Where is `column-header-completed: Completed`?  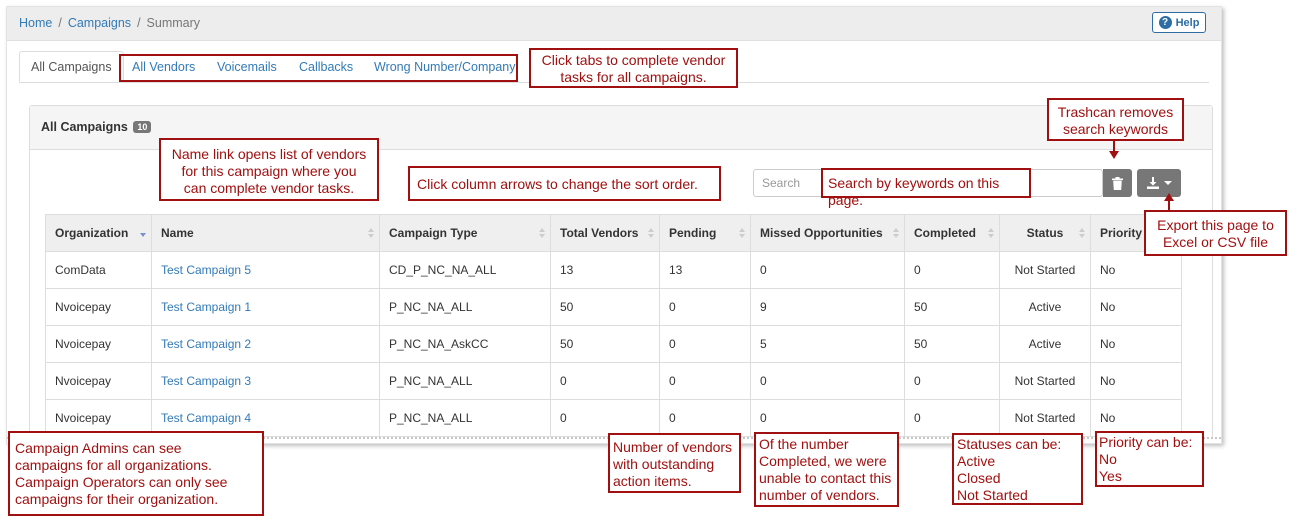
column-header-completed: Completed is located at coordinates (952, 233).